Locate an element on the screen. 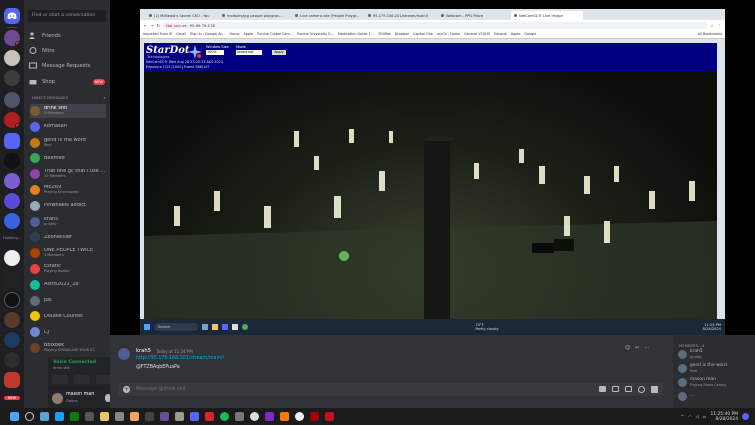 The image size is (755, 425). dm-item: Zbonekiller is located at coordinates (68, 237).